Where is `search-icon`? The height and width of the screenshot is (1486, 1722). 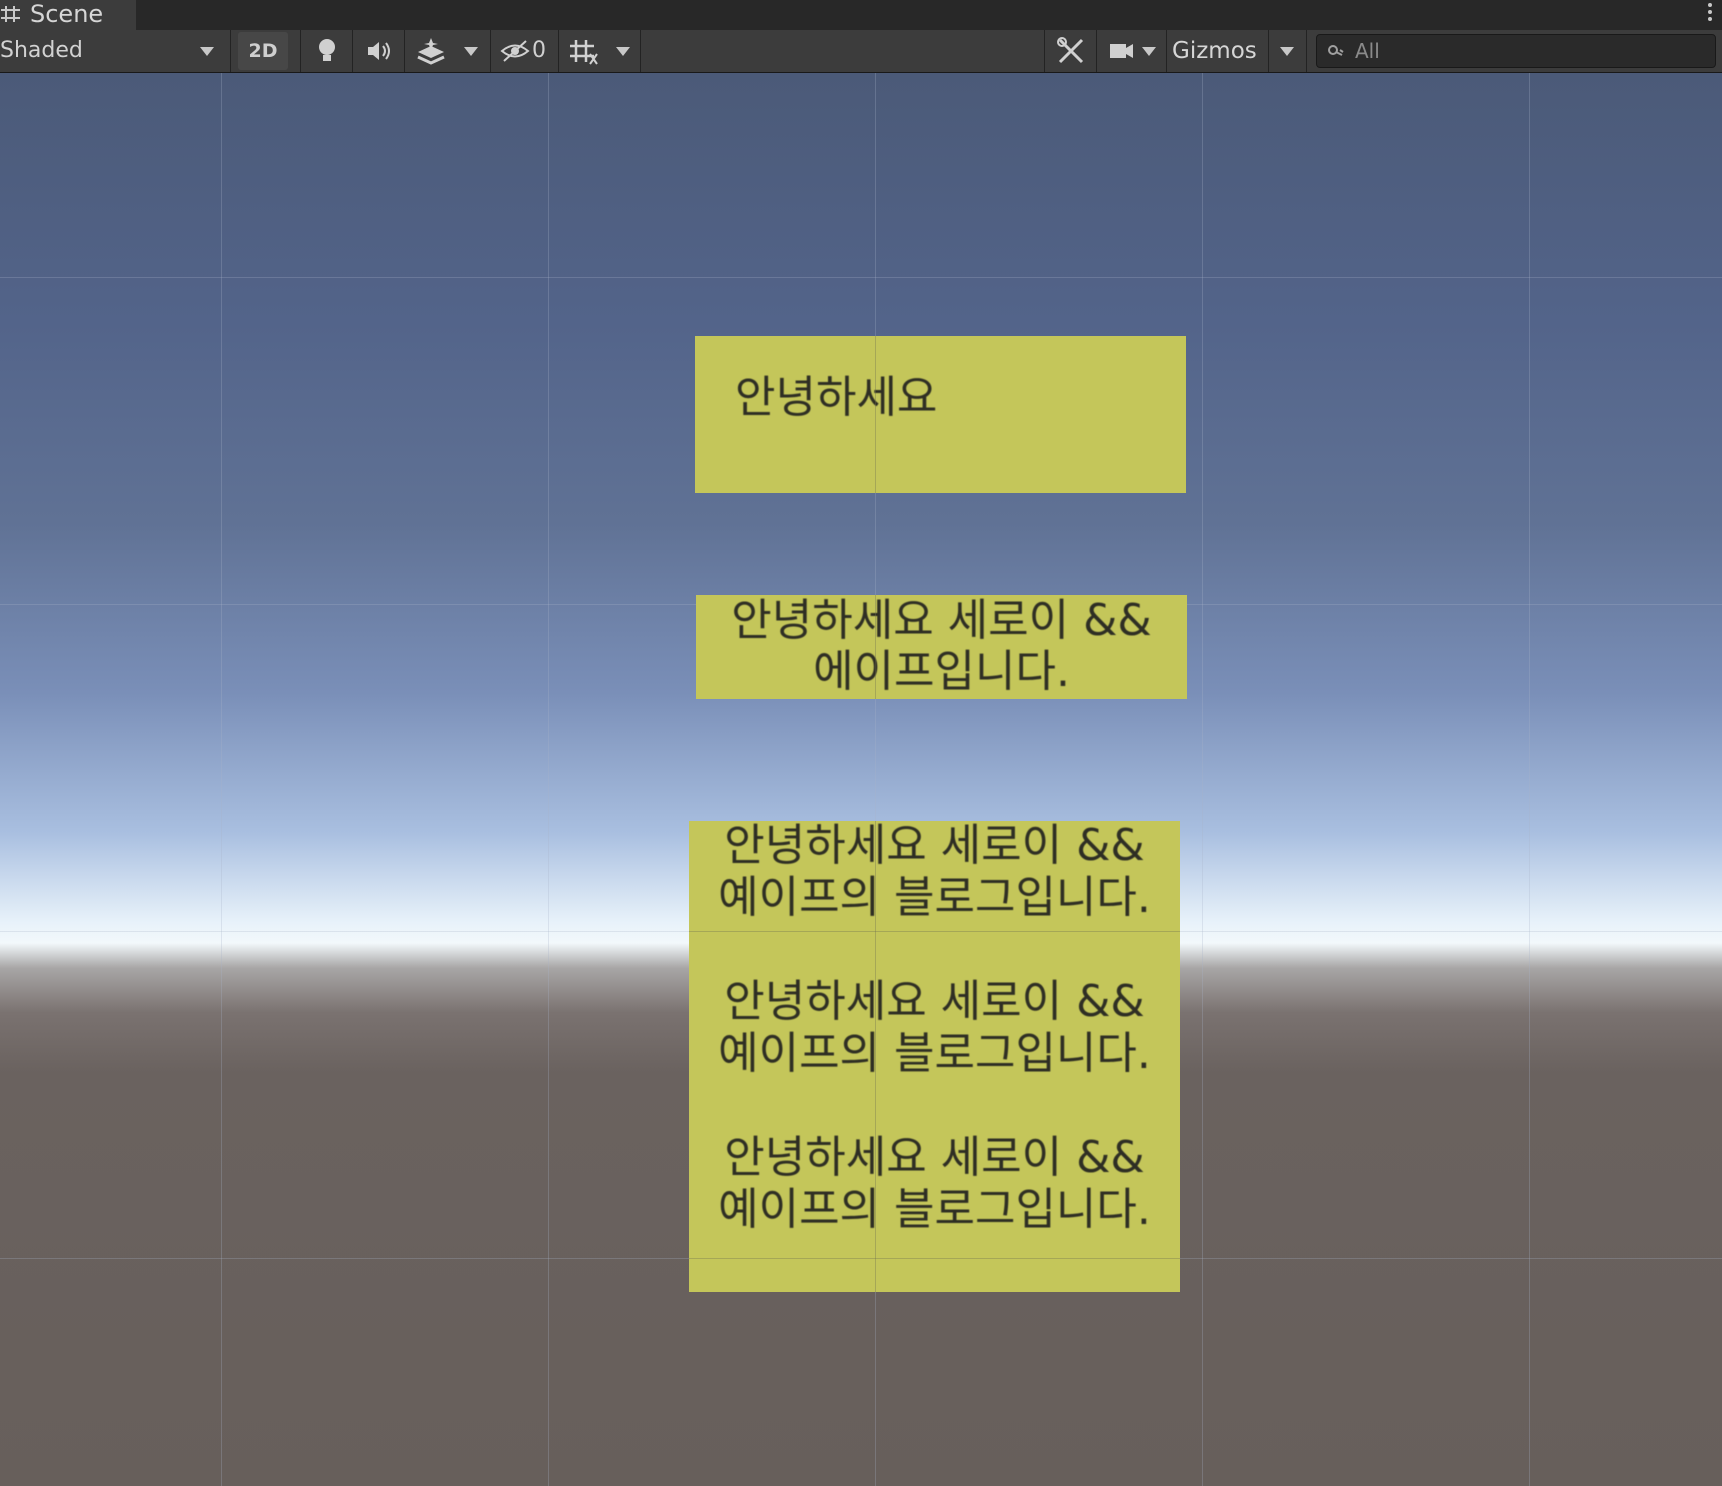
search-icon is located at coordinates (1336, 50).